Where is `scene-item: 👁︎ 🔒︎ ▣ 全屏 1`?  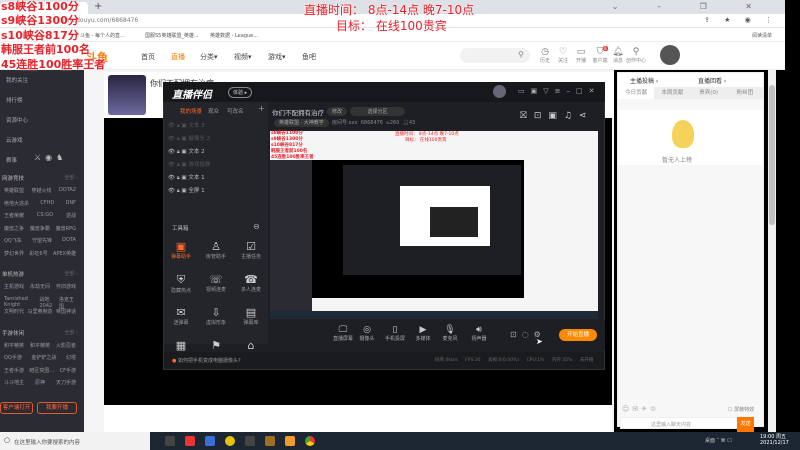 scene-item: 👁︎ 🔒︎ ▣ 全屏 1 is located at coordinates (186, 190).